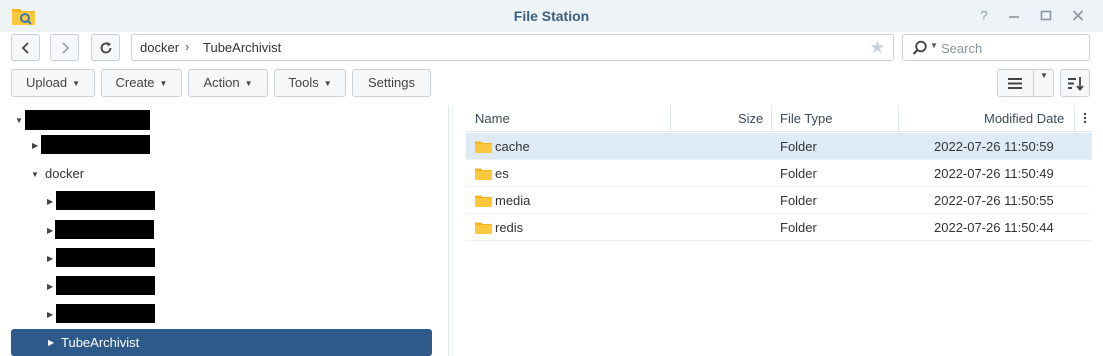  What do you see at coordinates (996, 47) in the screenshot?
I see `search-input: ▼ Search` at bounding box center [996, 47].